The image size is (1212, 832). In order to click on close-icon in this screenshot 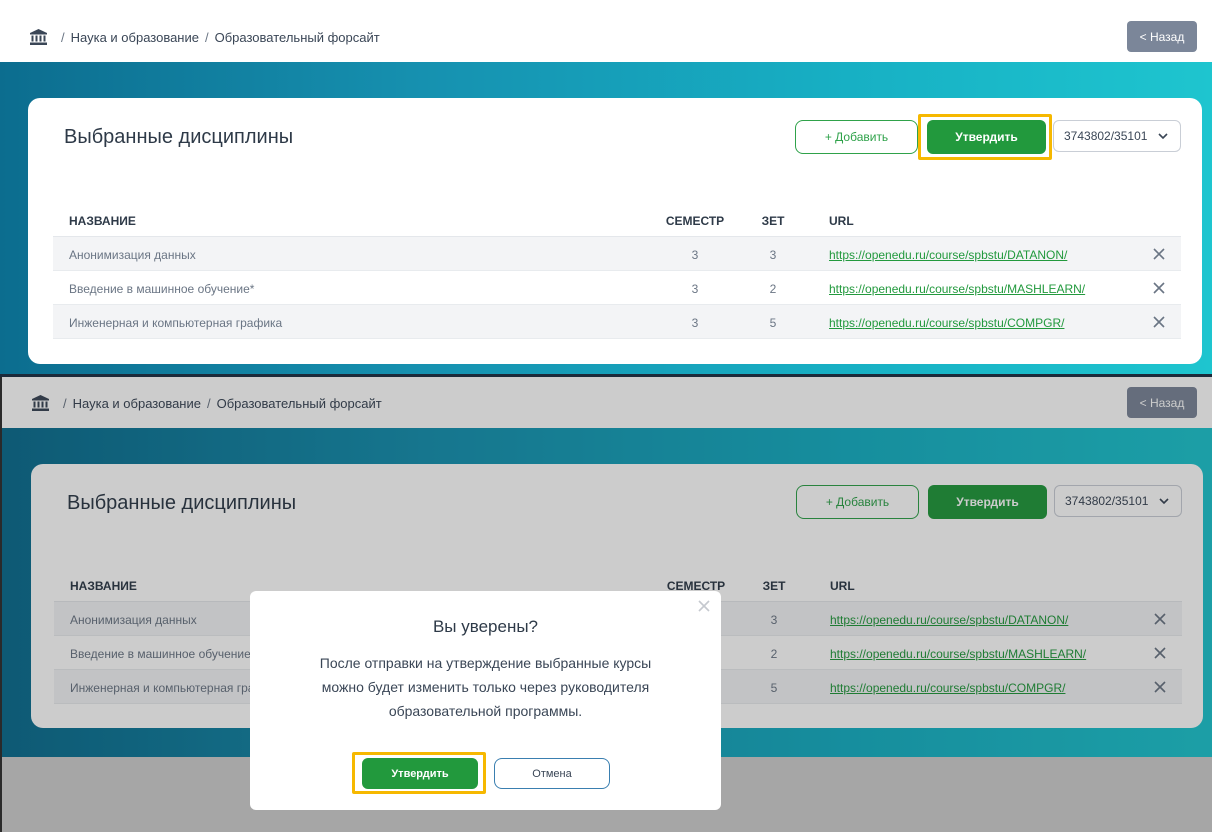, I will do `click(704, 606)`.